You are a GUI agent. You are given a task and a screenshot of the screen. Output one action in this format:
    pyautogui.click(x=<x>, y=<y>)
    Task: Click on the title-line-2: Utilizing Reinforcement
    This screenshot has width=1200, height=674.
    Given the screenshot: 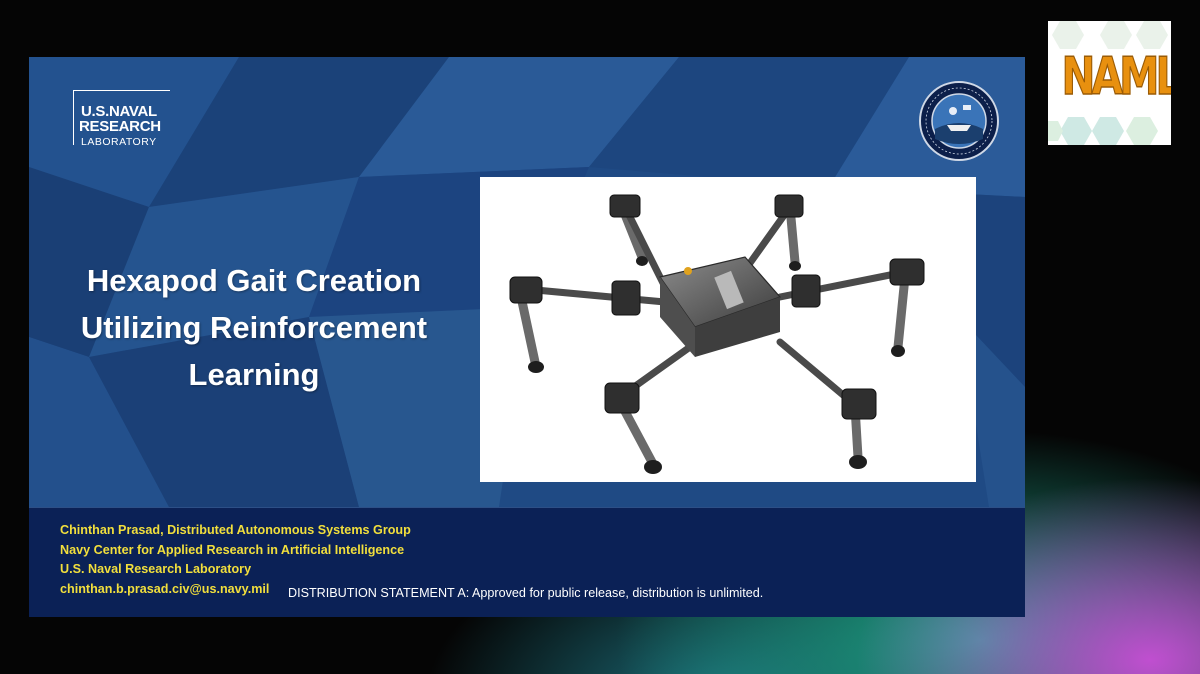 What is the action you would take?
    pyautogui.click(x=254, y=327)
    